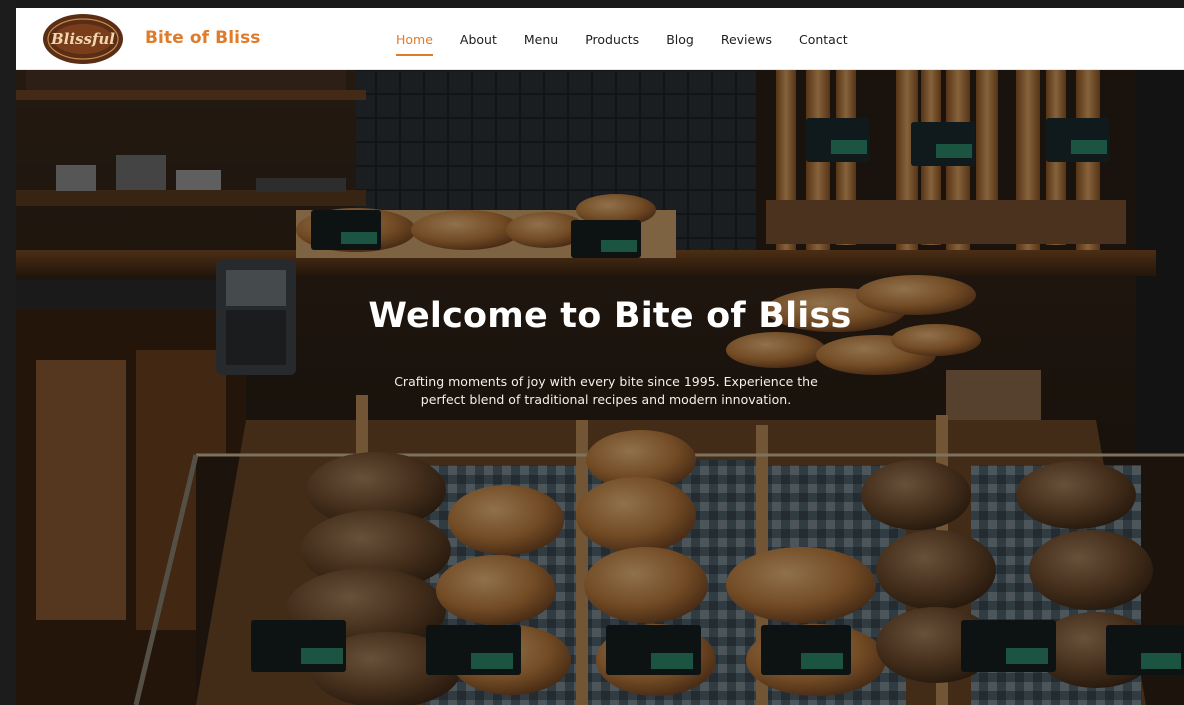 The image size is (1184, 705). Describe the element at coordinates (8, 352) in the screenshot. I see `window-left-border` at that location.